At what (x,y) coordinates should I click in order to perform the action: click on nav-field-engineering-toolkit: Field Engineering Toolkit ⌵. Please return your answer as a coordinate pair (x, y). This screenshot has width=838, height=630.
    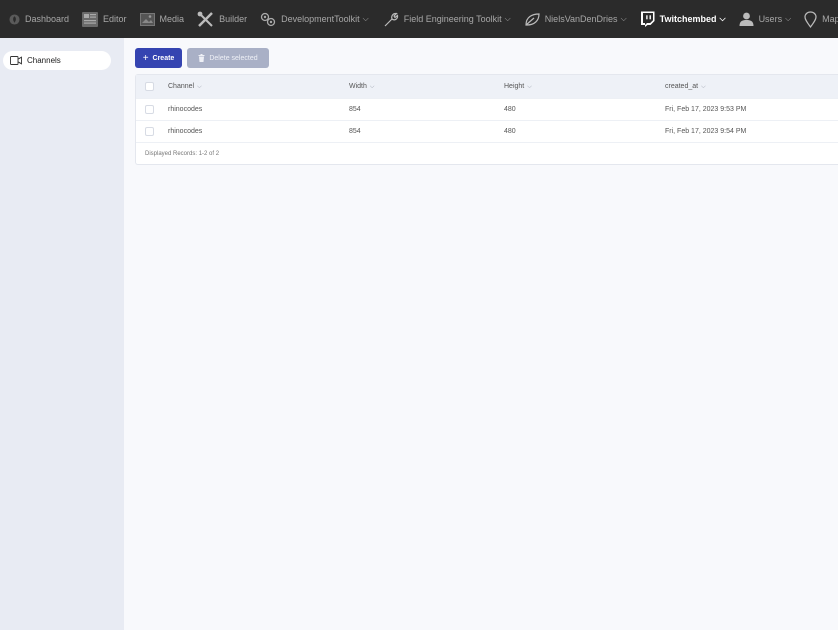
    Looking at the image, I should click on (446, 19).